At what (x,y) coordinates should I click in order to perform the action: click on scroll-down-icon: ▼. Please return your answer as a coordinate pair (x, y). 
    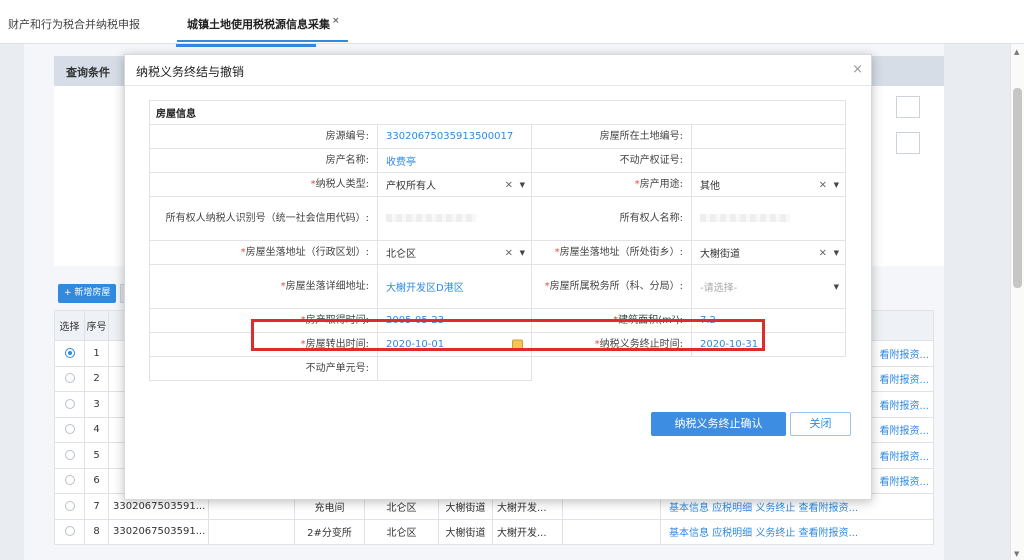
    Looking at the image, I should click on (1016, 554).